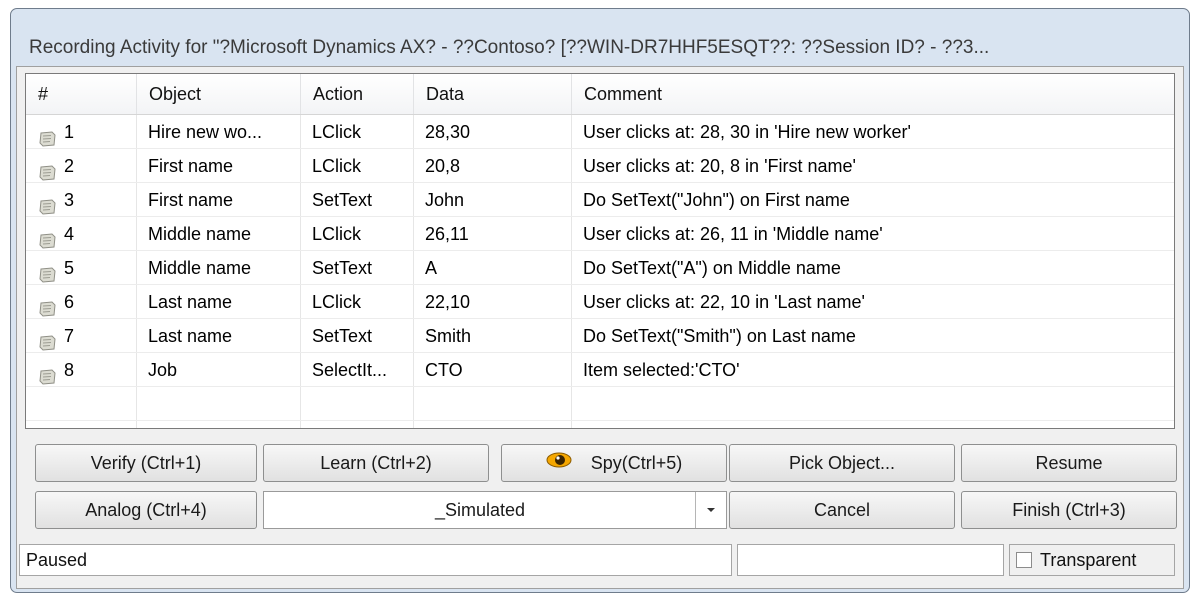 The image size is (1201, 601). Describe the element at coordinates (357, 94) in the screenshot. I see `column-header-action: Action` at that location.